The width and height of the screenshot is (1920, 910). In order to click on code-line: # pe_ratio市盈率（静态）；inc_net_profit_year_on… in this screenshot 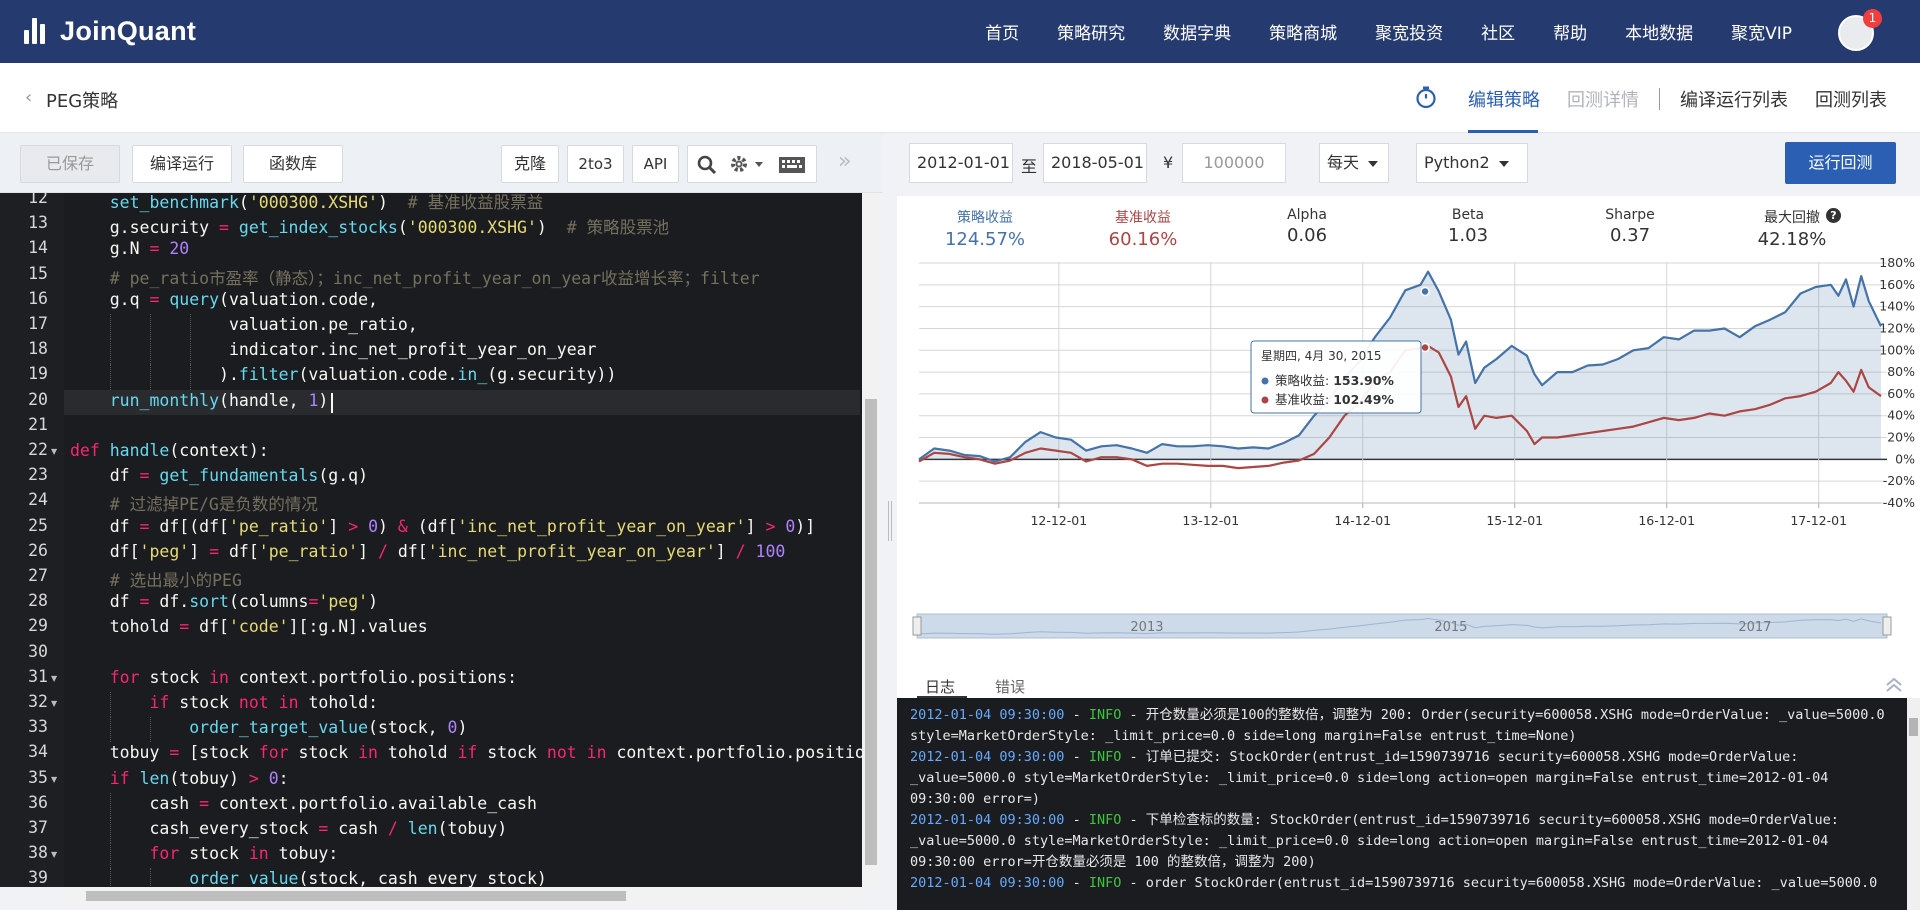, I will do `click(434, 278)`.